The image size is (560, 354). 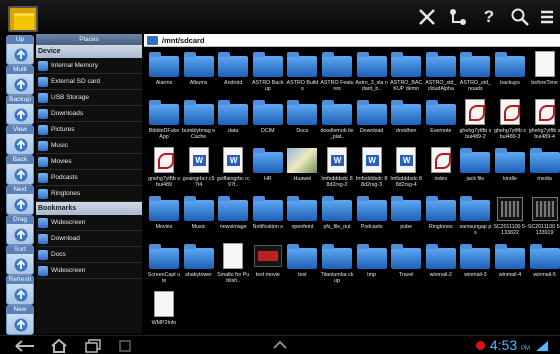 I want to click on file-item: index, so click(x=441, y=163).